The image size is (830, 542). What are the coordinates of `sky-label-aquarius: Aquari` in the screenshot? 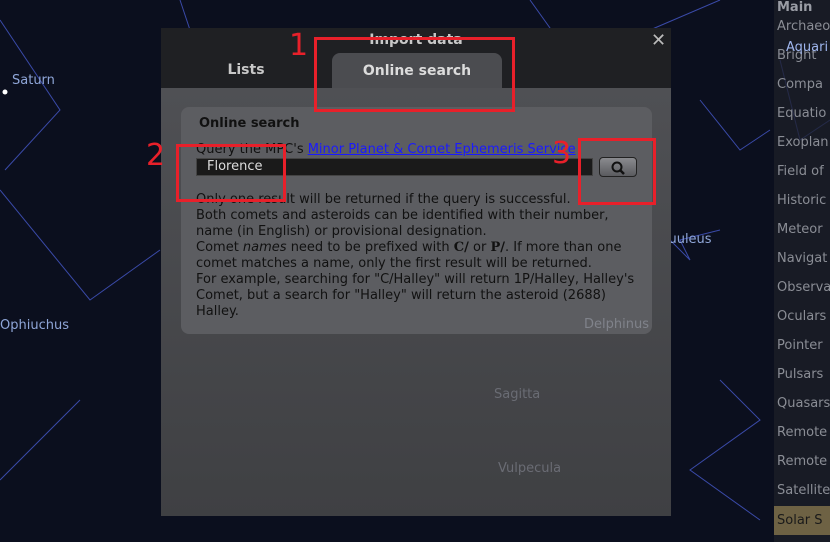 It's located at (807, 47).